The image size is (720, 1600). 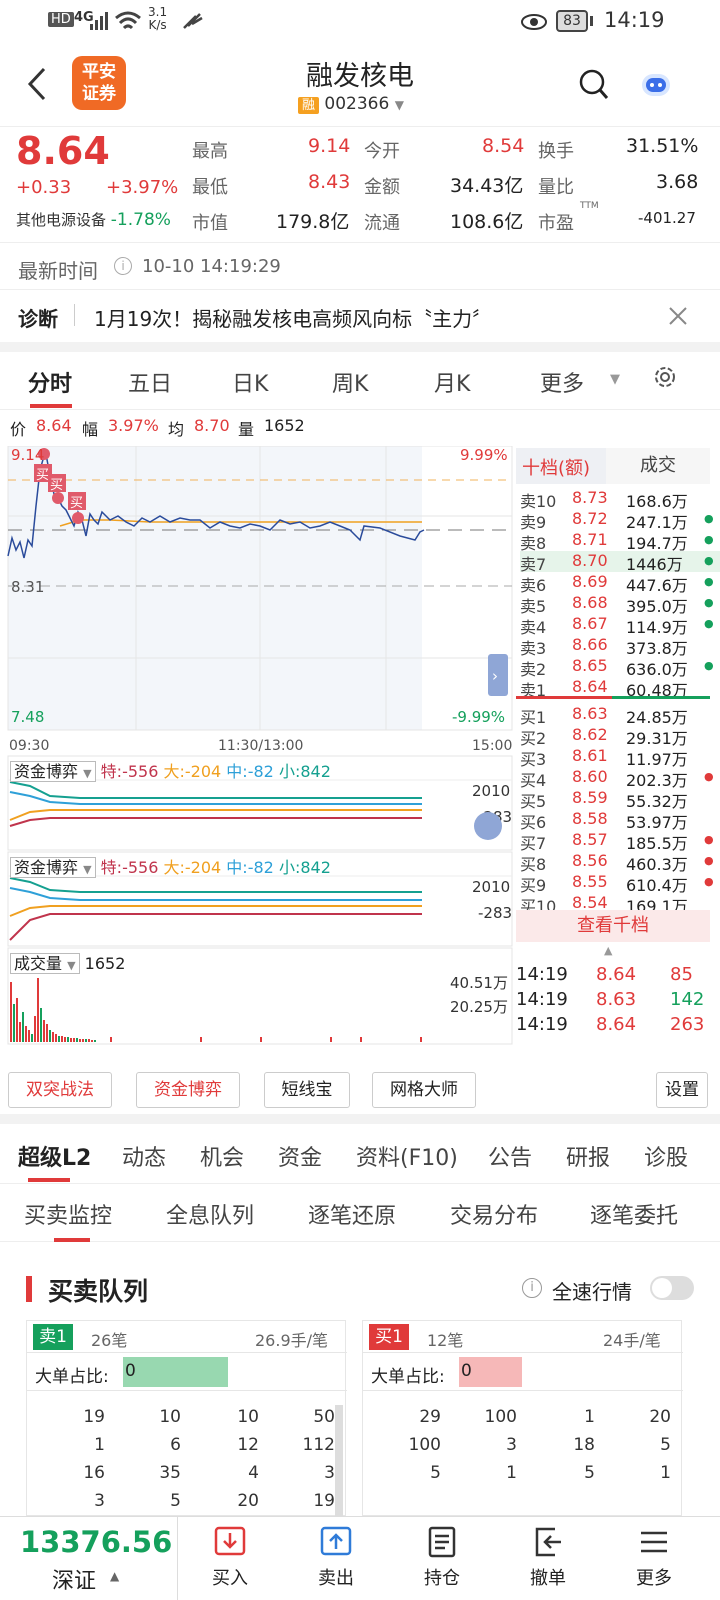 I want to click on double-break-strategy-button: 双突战法, so click(x=60, y=1090).